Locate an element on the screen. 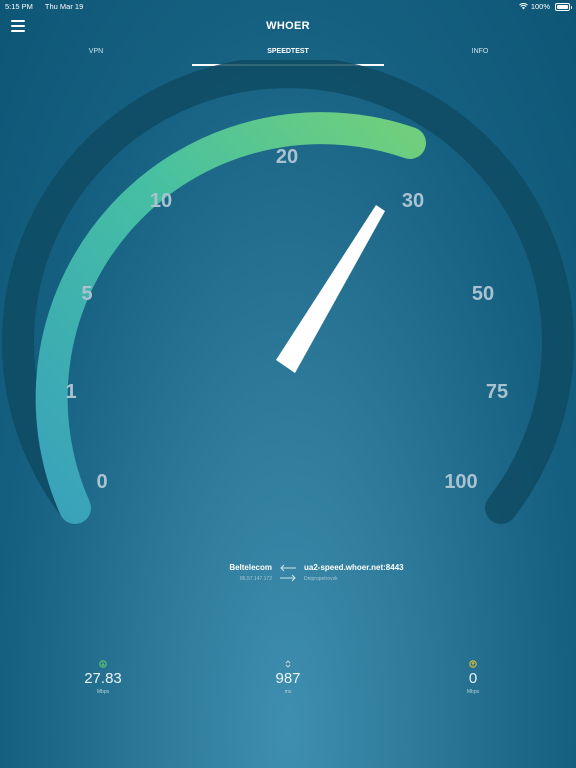  ping-unit: ms is located at coordinates (288, 692).